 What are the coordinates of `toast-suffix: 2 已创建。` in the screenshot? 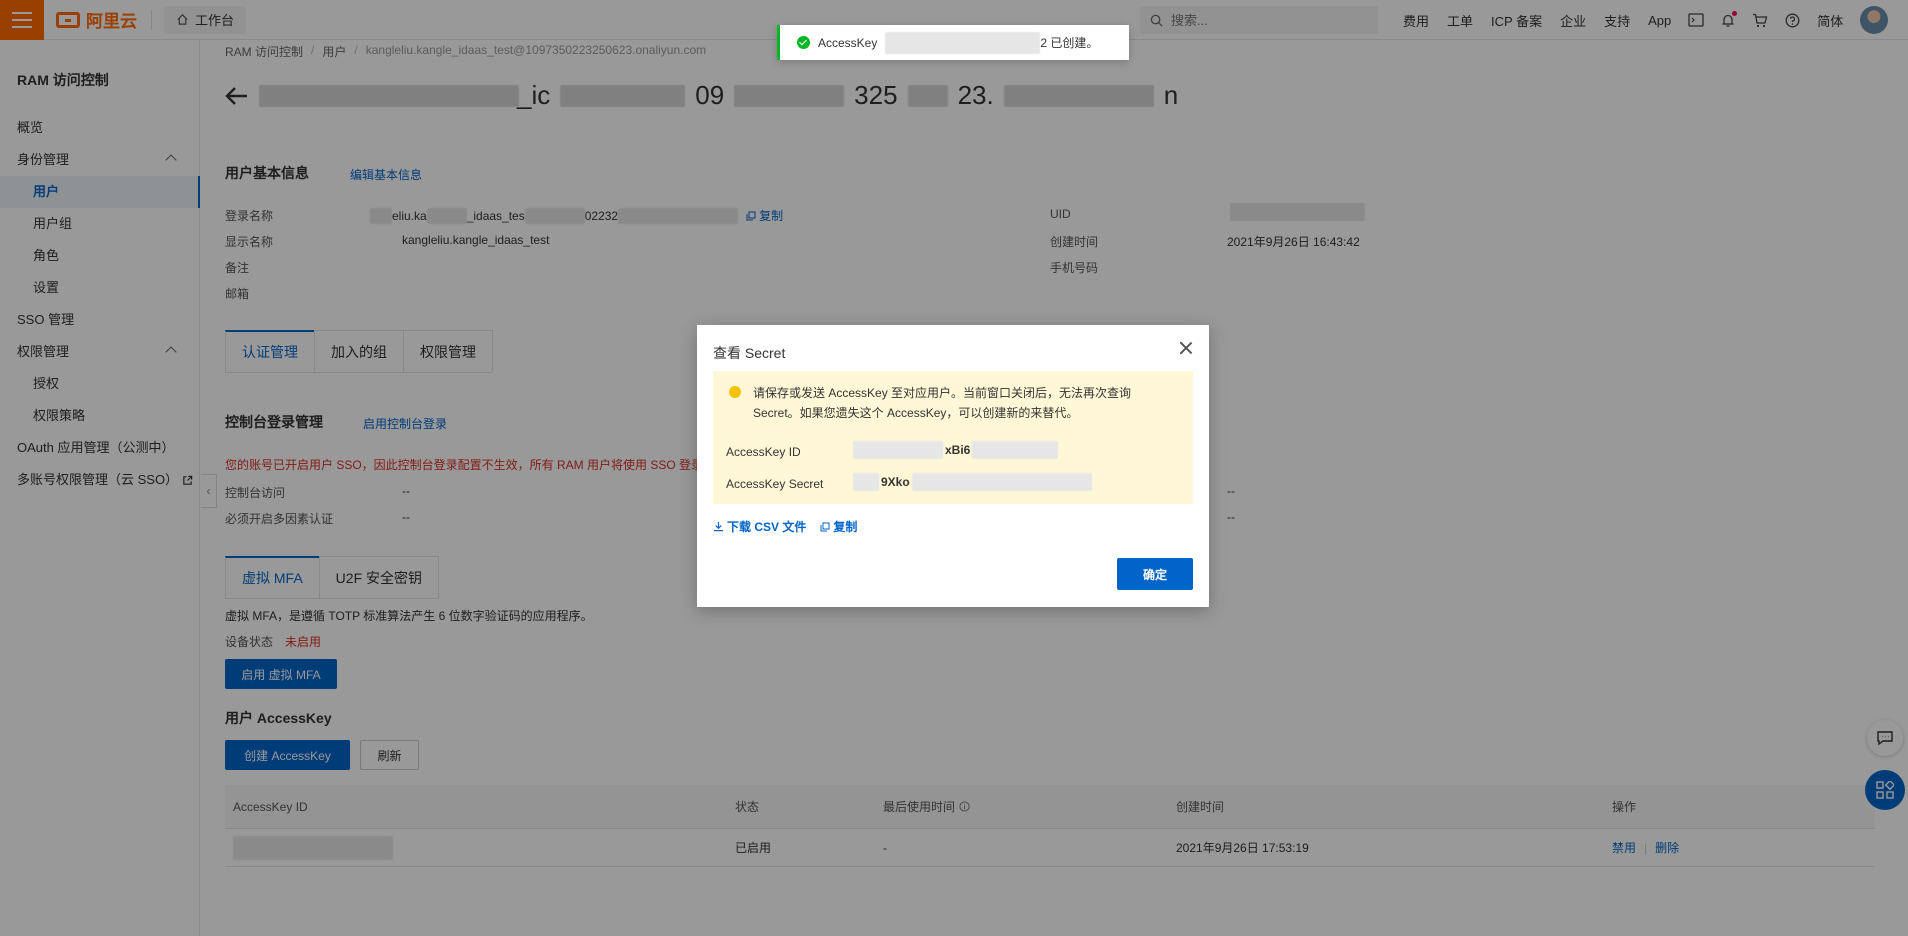 It's located at (1069, 43).